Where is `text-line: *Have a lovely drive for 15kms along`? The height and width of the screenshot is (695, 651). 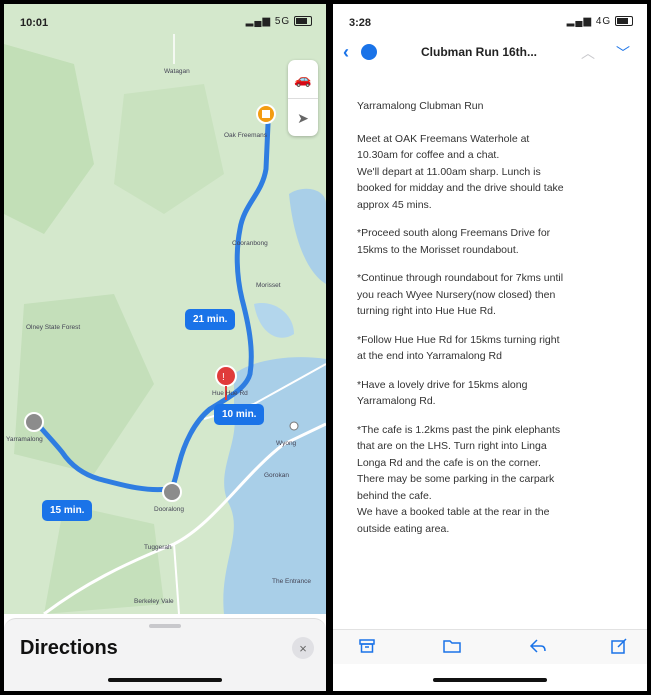 text-line: *Have a lovely drive for 15kms along is located at coordinates (442, 384).